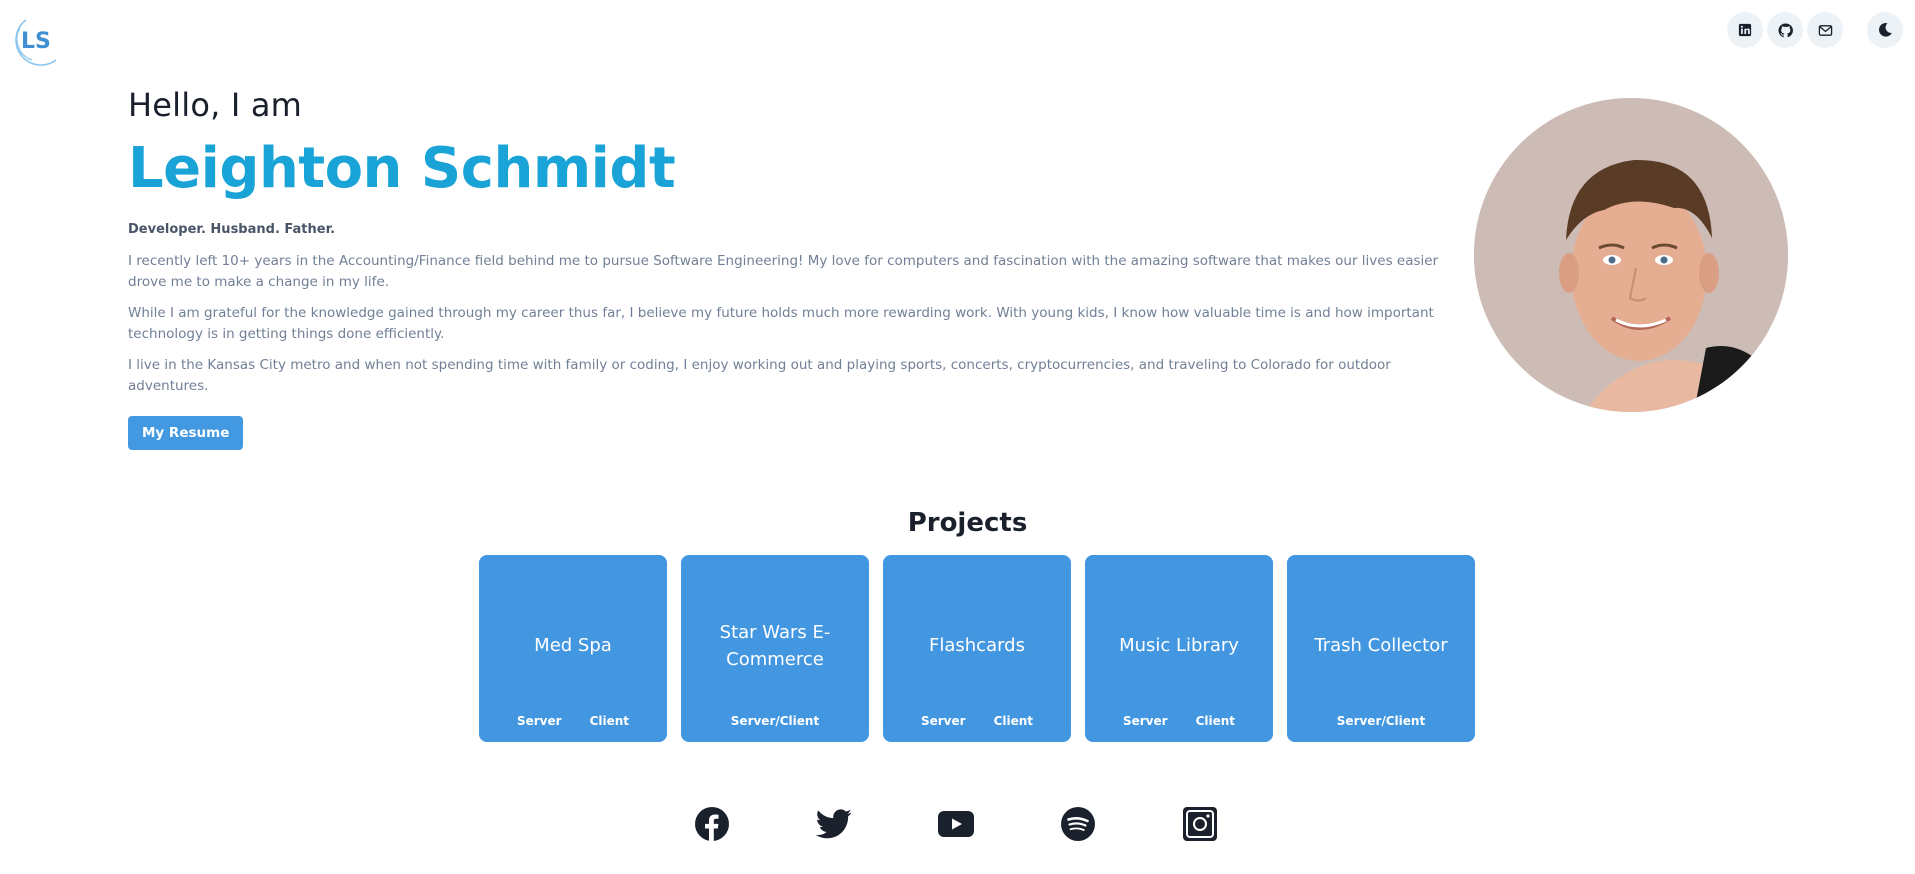 Image resolution: width=1915 pixels, height=874 pixels. I want to click on linkedin-icon, so click(1745, 30).